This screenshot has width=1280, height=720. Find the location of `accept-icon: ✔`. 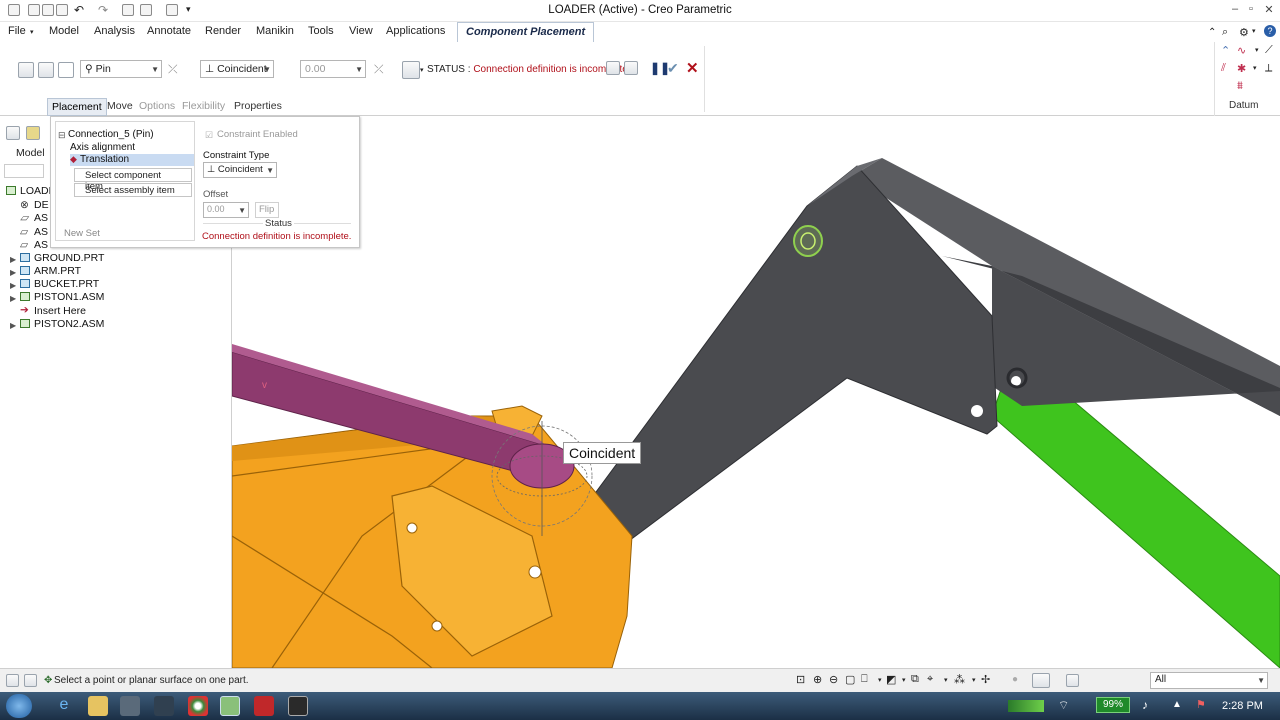

accept-icon: ✔ is located at coordinates (673, 68).